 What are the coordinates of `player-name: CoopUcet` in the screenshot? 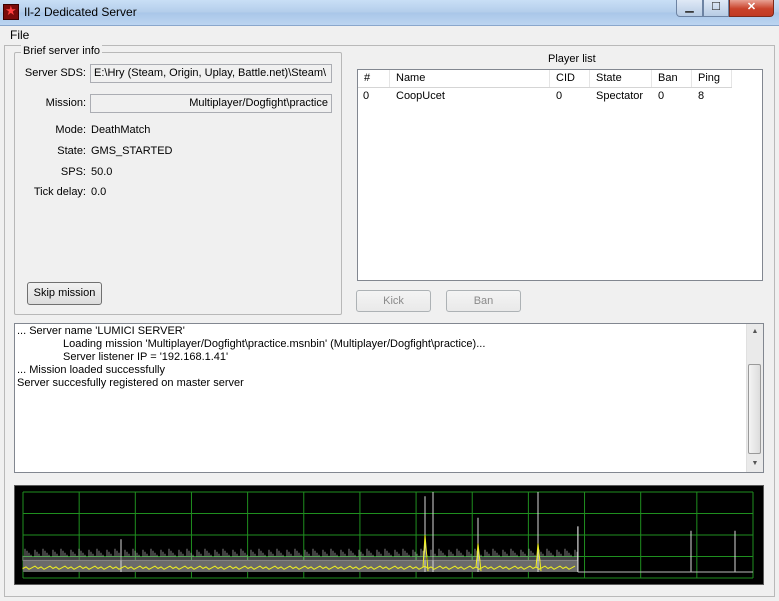 It's located at (420, 96).